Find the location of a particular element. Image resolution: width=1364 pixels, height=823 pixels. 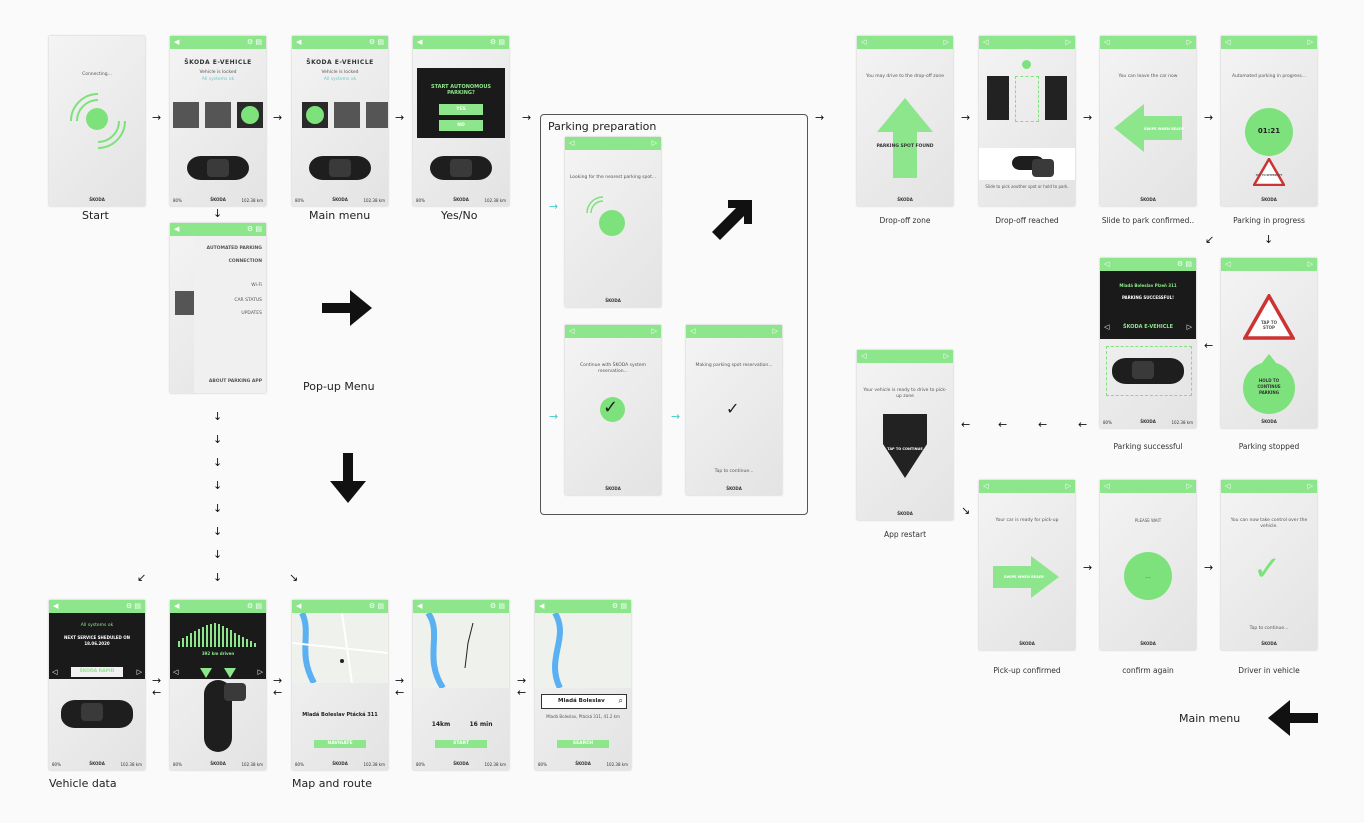

location-tile is located at coordinates (218, 115).